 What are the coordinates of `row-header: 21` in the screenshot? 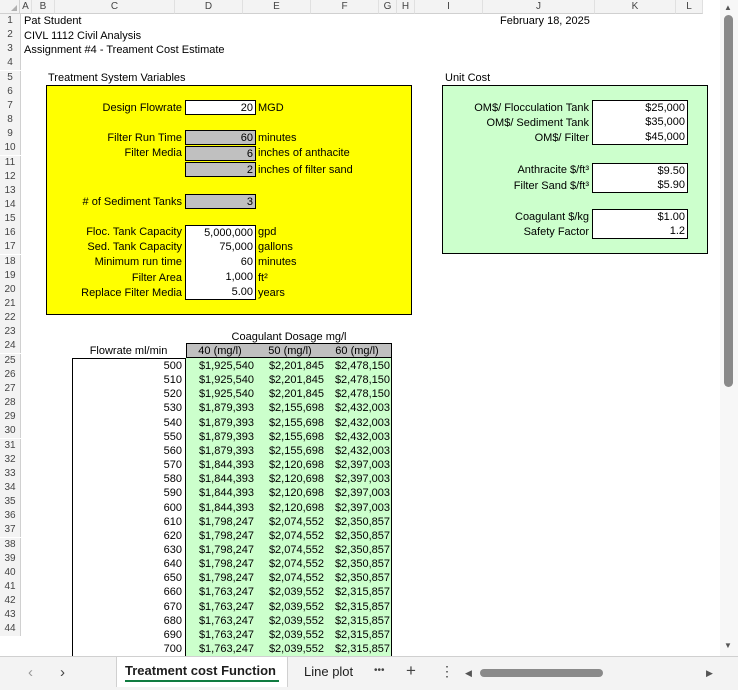 It's located at (10, 304).